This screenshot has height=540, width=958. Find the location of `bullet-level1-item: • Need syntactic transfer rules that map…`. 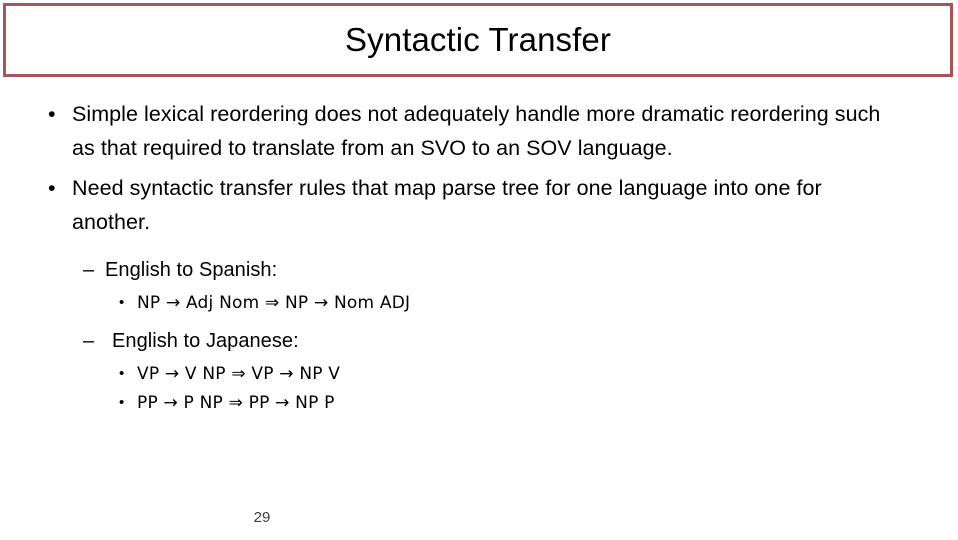

bullet-level1-item: • Need syntactic transfer rules that map… is located at coordinates (479, 205).